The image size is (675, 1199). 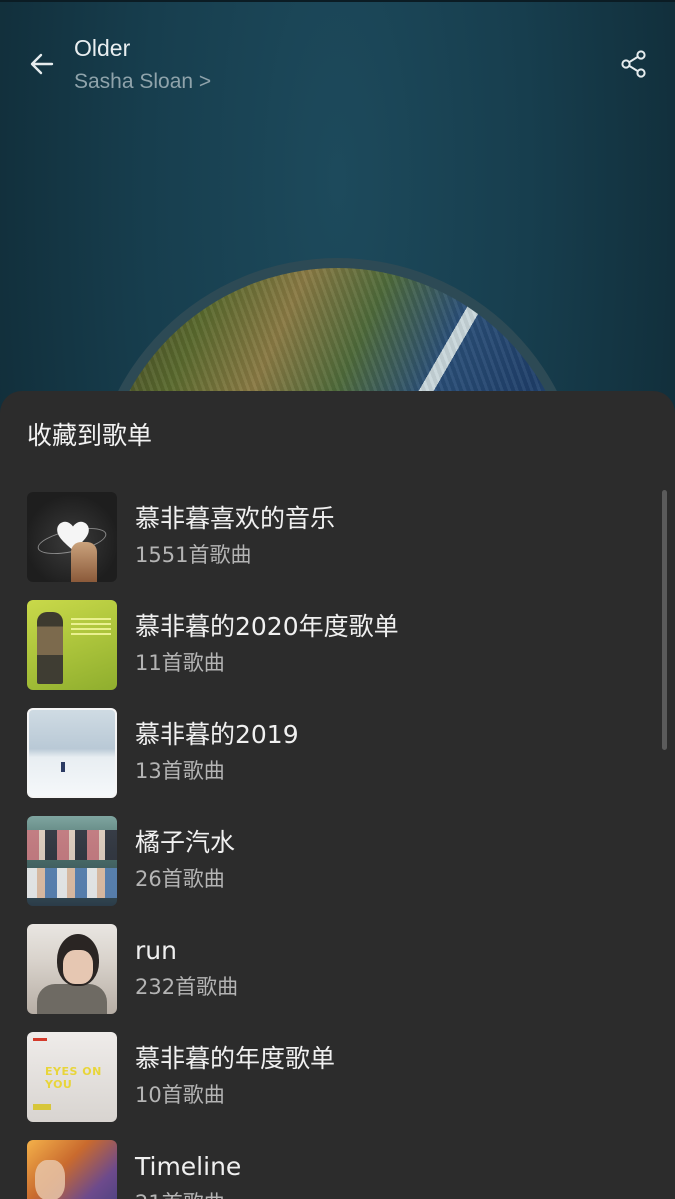 I want to click on playlist-cover: EYES ON YOU, so click(x=72, y=1077).